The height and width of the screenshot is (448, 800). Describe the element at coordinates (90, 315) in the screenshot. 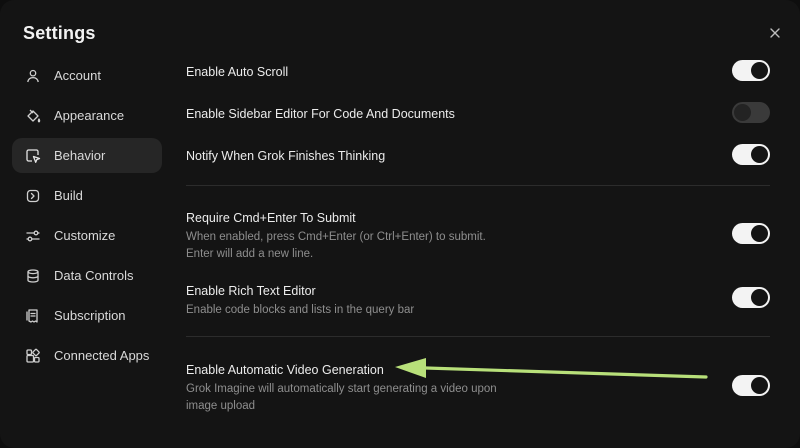

I see `sidebar-item-label: Subscription` at that location.